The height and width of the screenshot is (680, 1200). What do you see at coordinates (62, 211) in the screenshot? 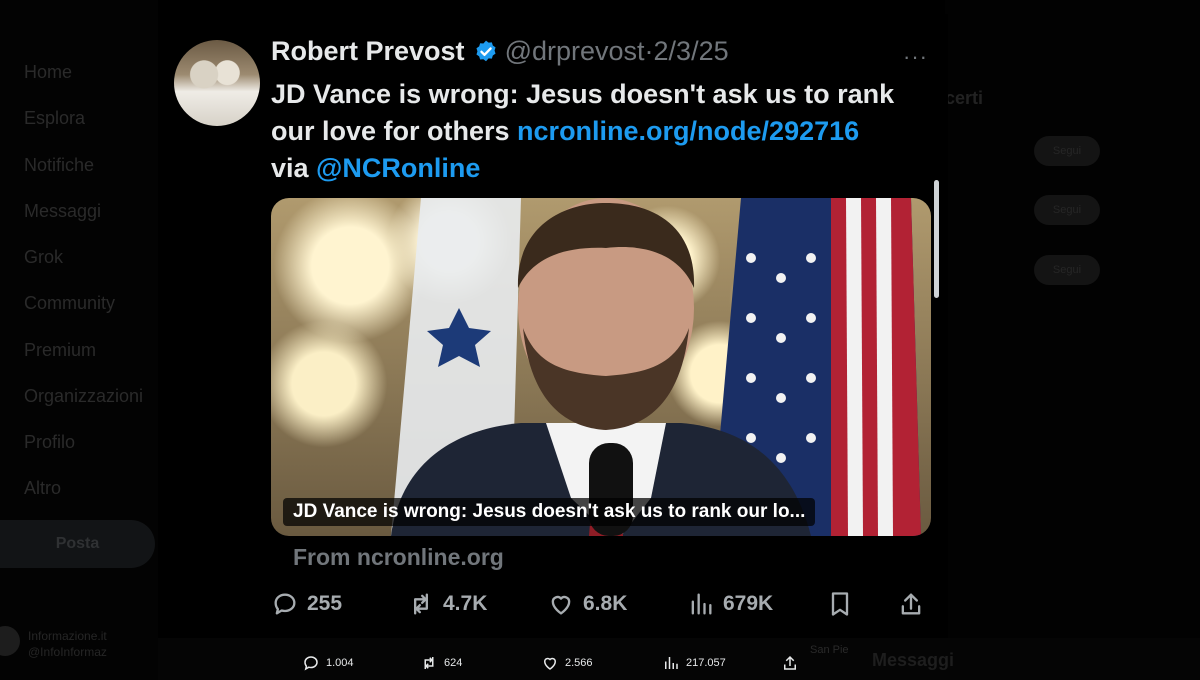
I see `nav-messages: Messaggi` at bounding box center [62, 211].